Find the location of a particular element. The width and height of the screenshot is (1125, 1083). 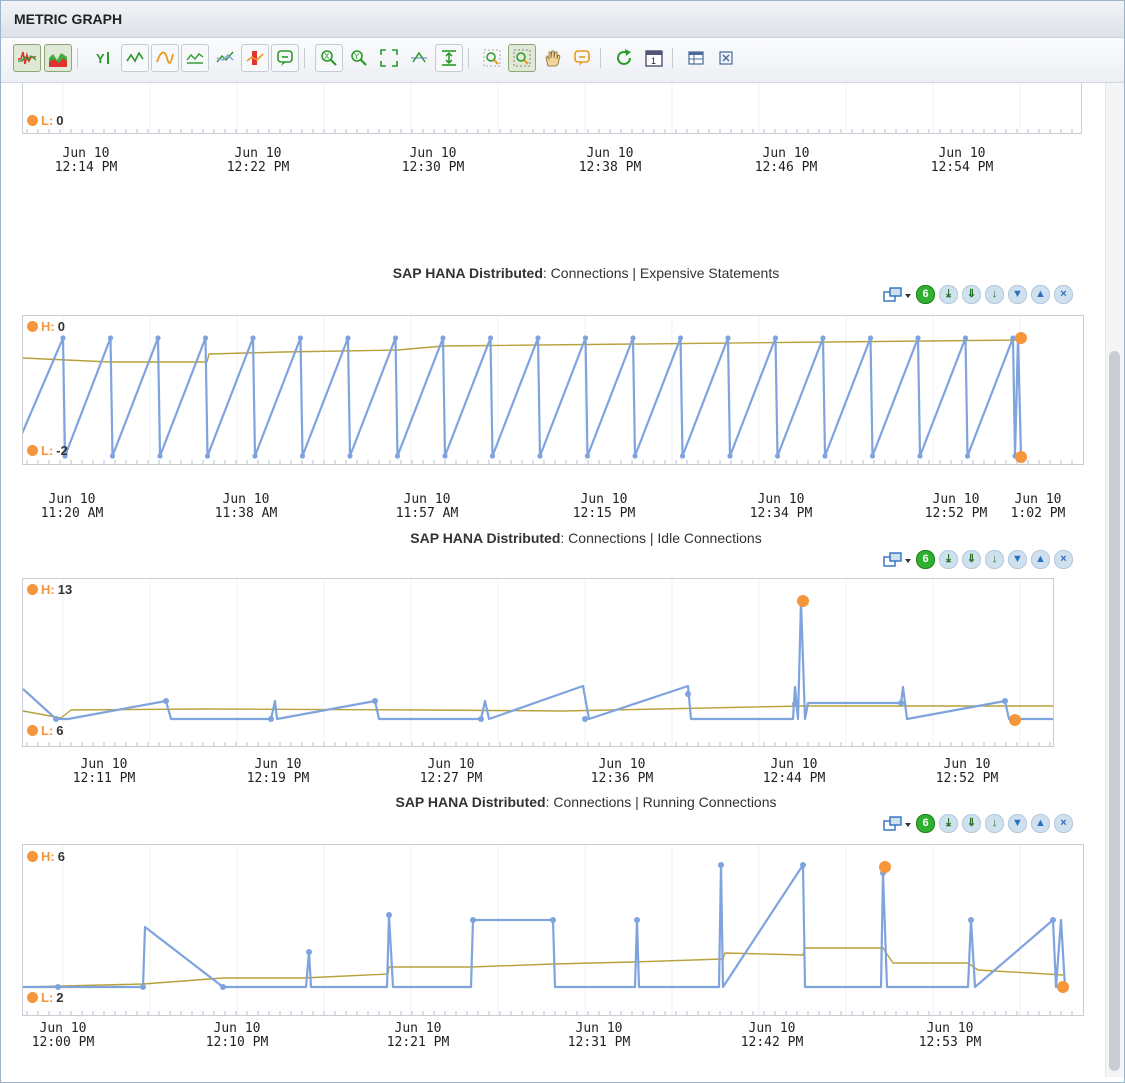

x-axis-tick-label: Jun 10 12:14 PM is located at coordinates (86, 160).